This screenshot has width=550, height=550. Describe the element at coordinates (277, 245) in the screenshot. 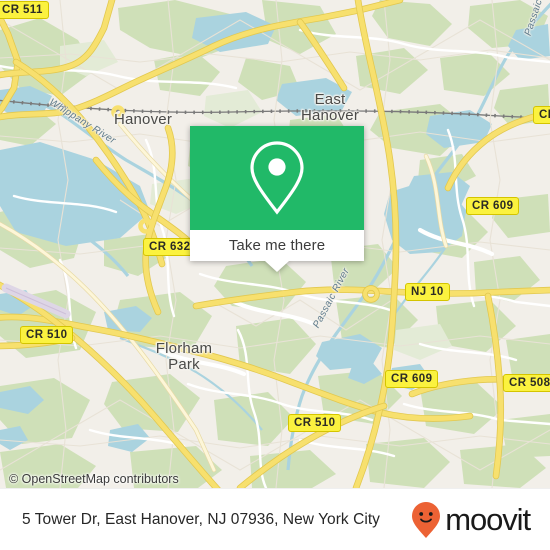

I see `popup-action-label: Take me there` at that location.